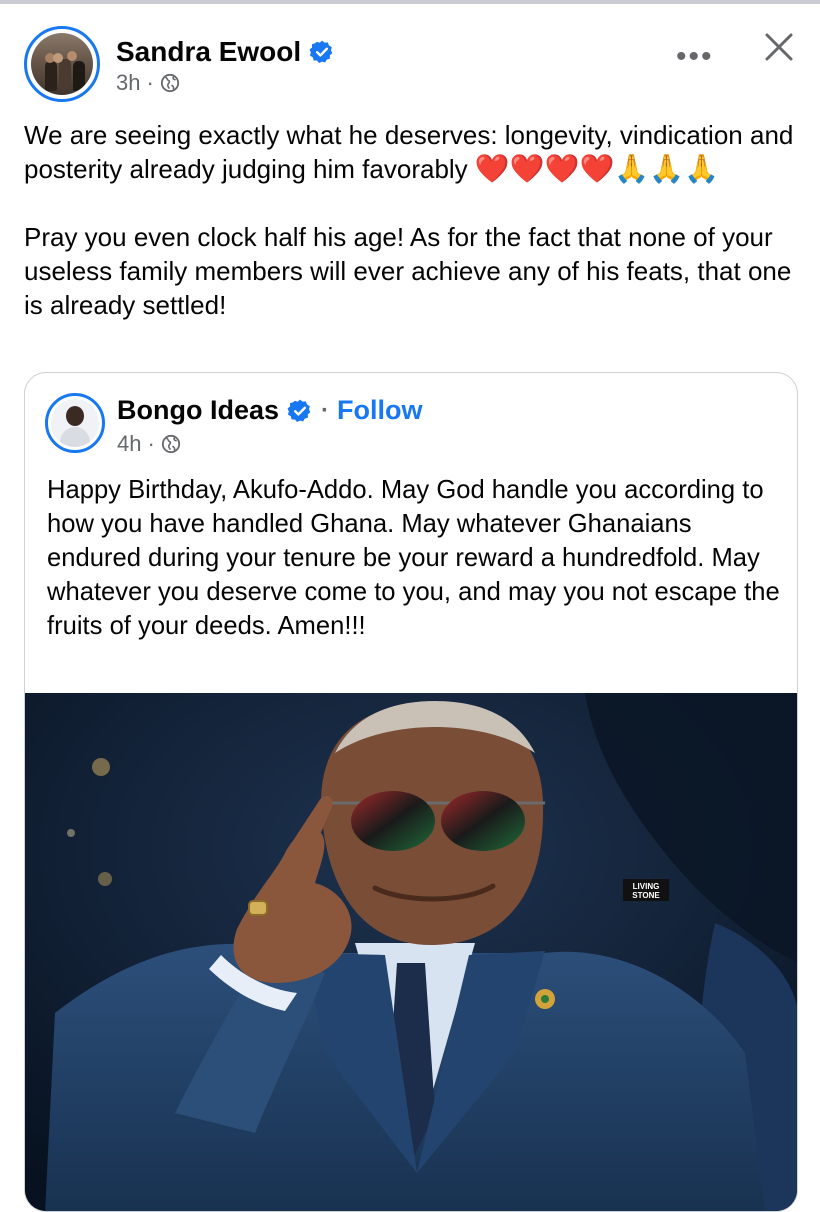 The height and width of the screenshot is (1212, 820). I want to click on follow-button: Follow, so click(379, 410).